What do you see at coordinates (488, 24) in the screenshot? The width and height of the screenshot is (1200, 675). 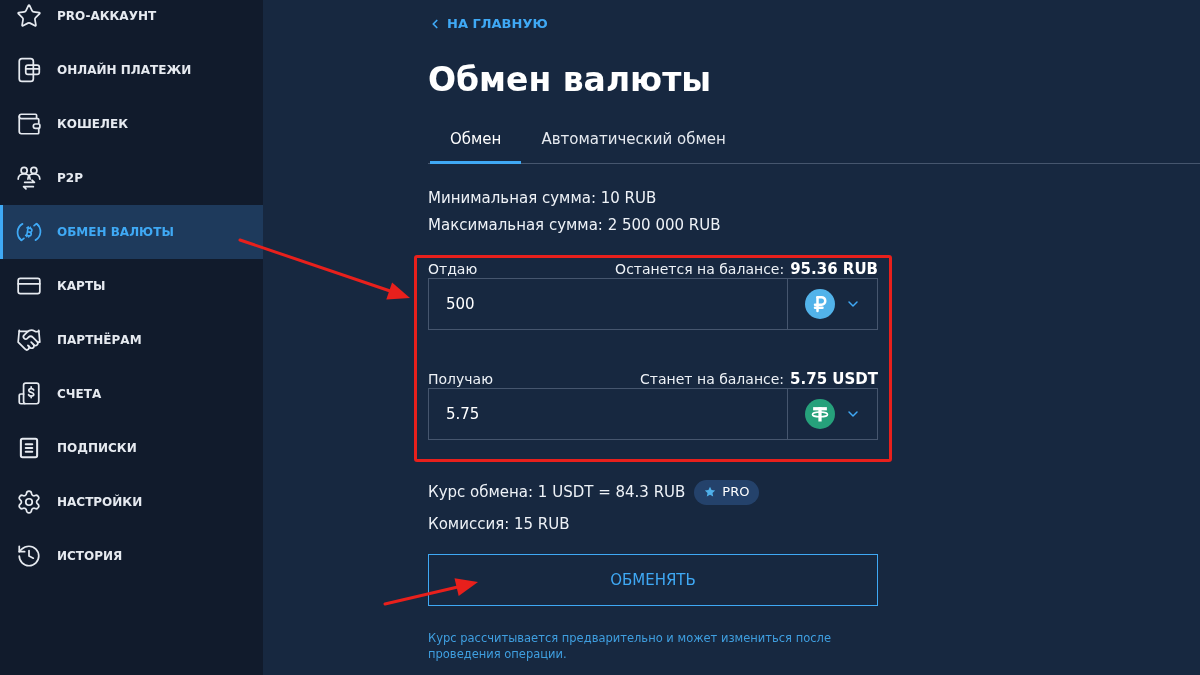 I see `back-link: НА ГЛАВНУЮ` at bounding box center [488, 24].